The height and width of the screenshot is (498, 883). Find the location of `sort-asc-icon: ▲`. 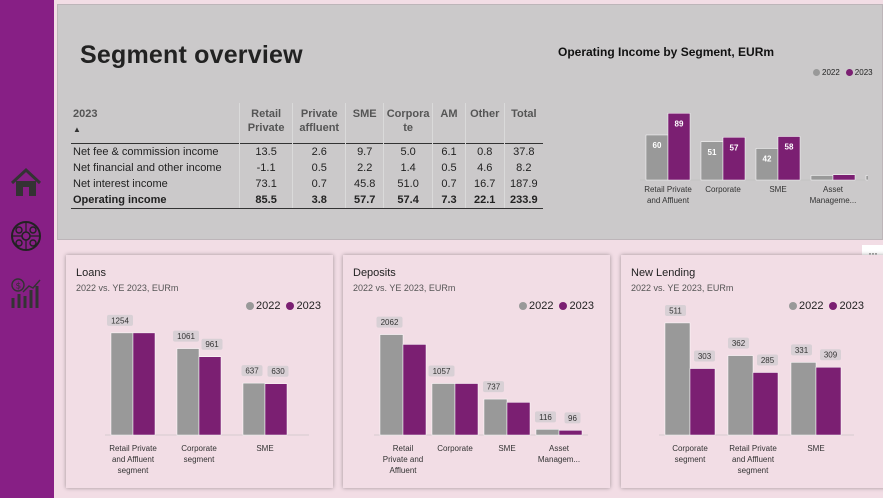

sort-asc-icon: ▲ is located at coordinates (155, 130).